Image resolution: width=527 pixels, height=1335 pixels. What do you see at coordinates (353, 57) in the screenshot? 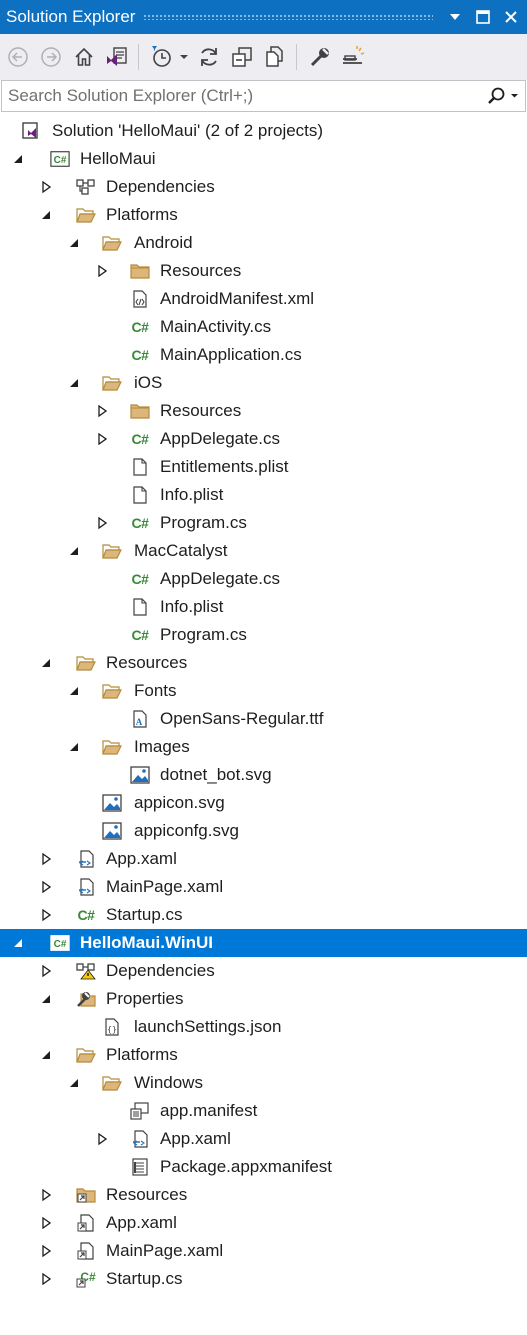
I see `preview-icon` at bounding box center [353, 57].